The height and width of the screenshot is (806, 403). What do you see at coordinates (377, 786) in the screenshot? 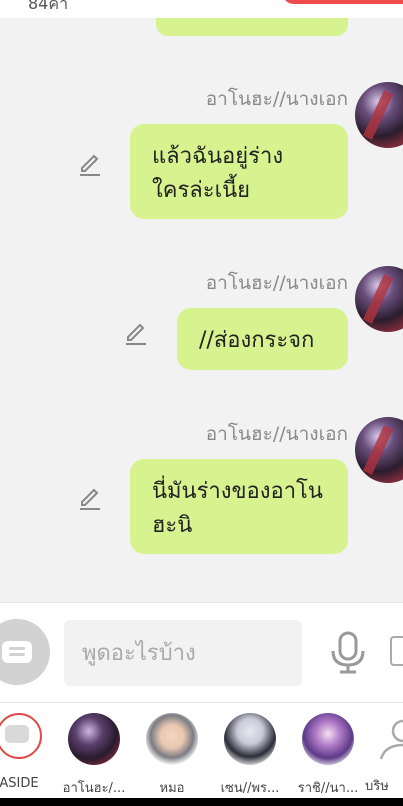
I see `character-name: บริษ` at bounding box center [377, 786].